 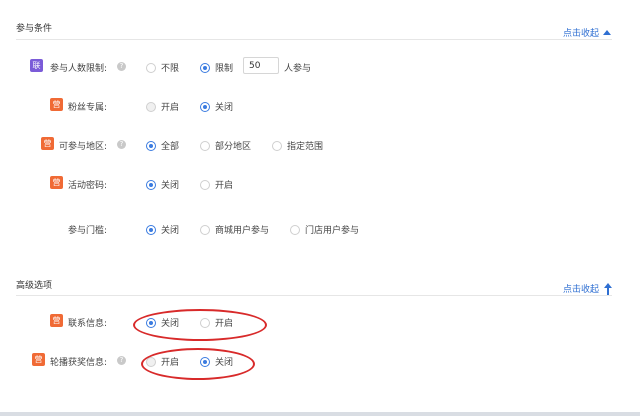 What do you see at coordinates (608, 288) in the screenshot?
I see `arrow-up-icon` at bounding box center [608, 288].